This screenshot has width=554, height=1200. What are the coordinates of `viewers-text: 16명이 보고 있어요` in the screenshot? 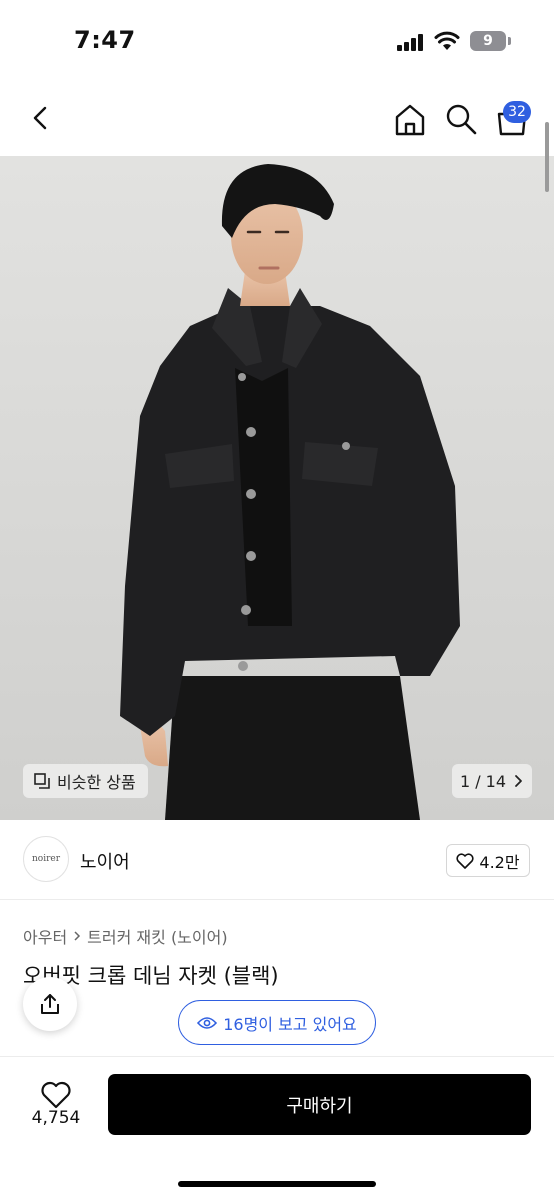 It's located at (290, 1024).